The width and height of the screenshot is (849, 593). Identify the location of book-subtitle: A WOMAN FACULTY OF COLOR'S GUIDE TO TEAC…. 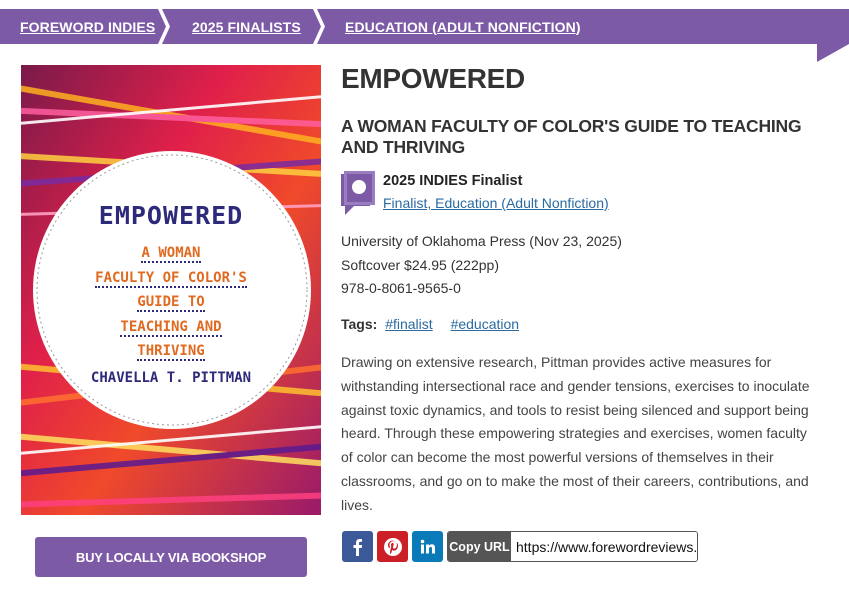
(571, 136).